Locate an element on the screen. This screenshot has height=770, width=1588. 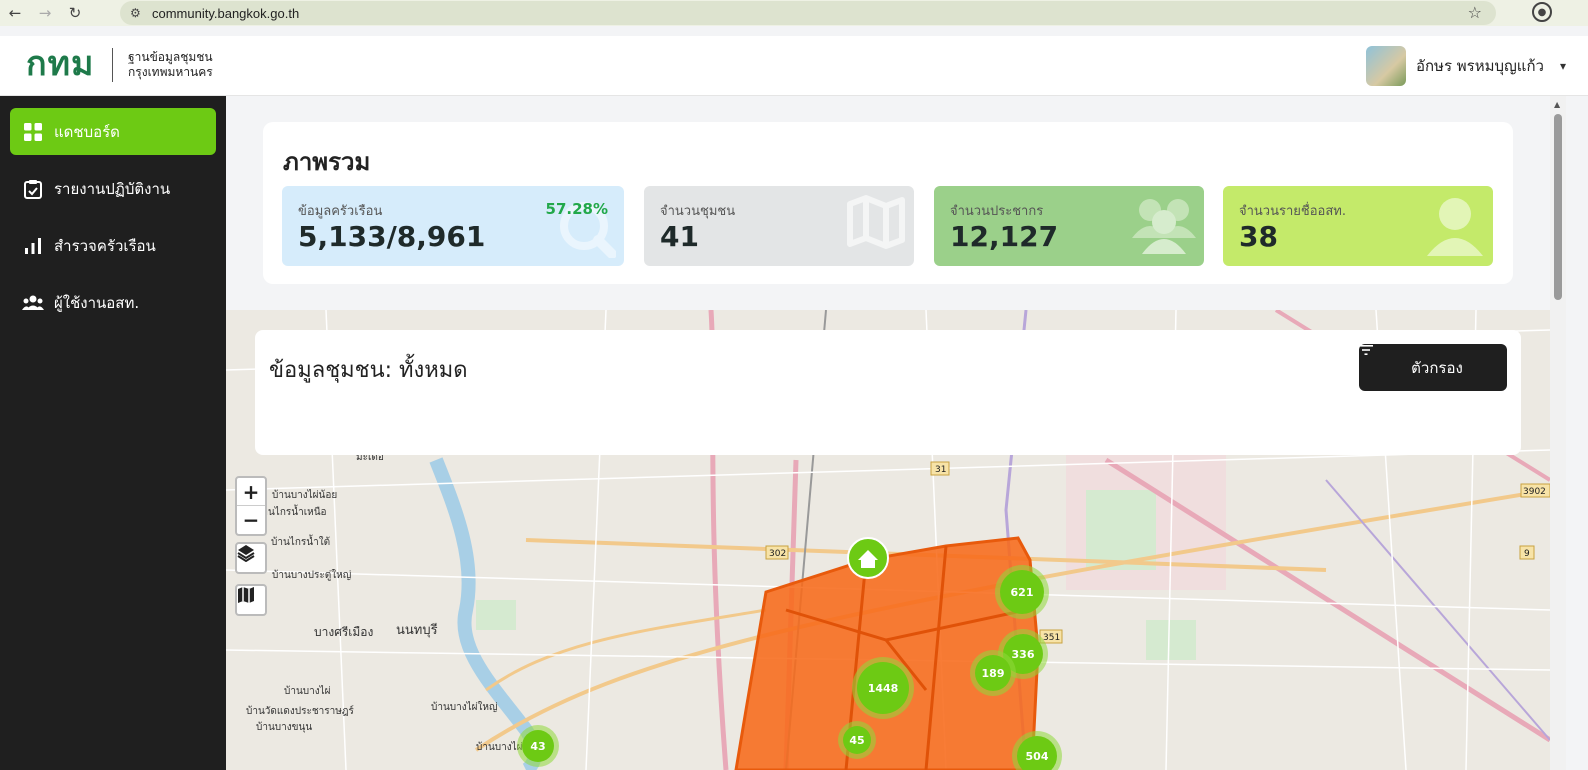
scrollbar-thumb is located at coordinates (1558, 207).